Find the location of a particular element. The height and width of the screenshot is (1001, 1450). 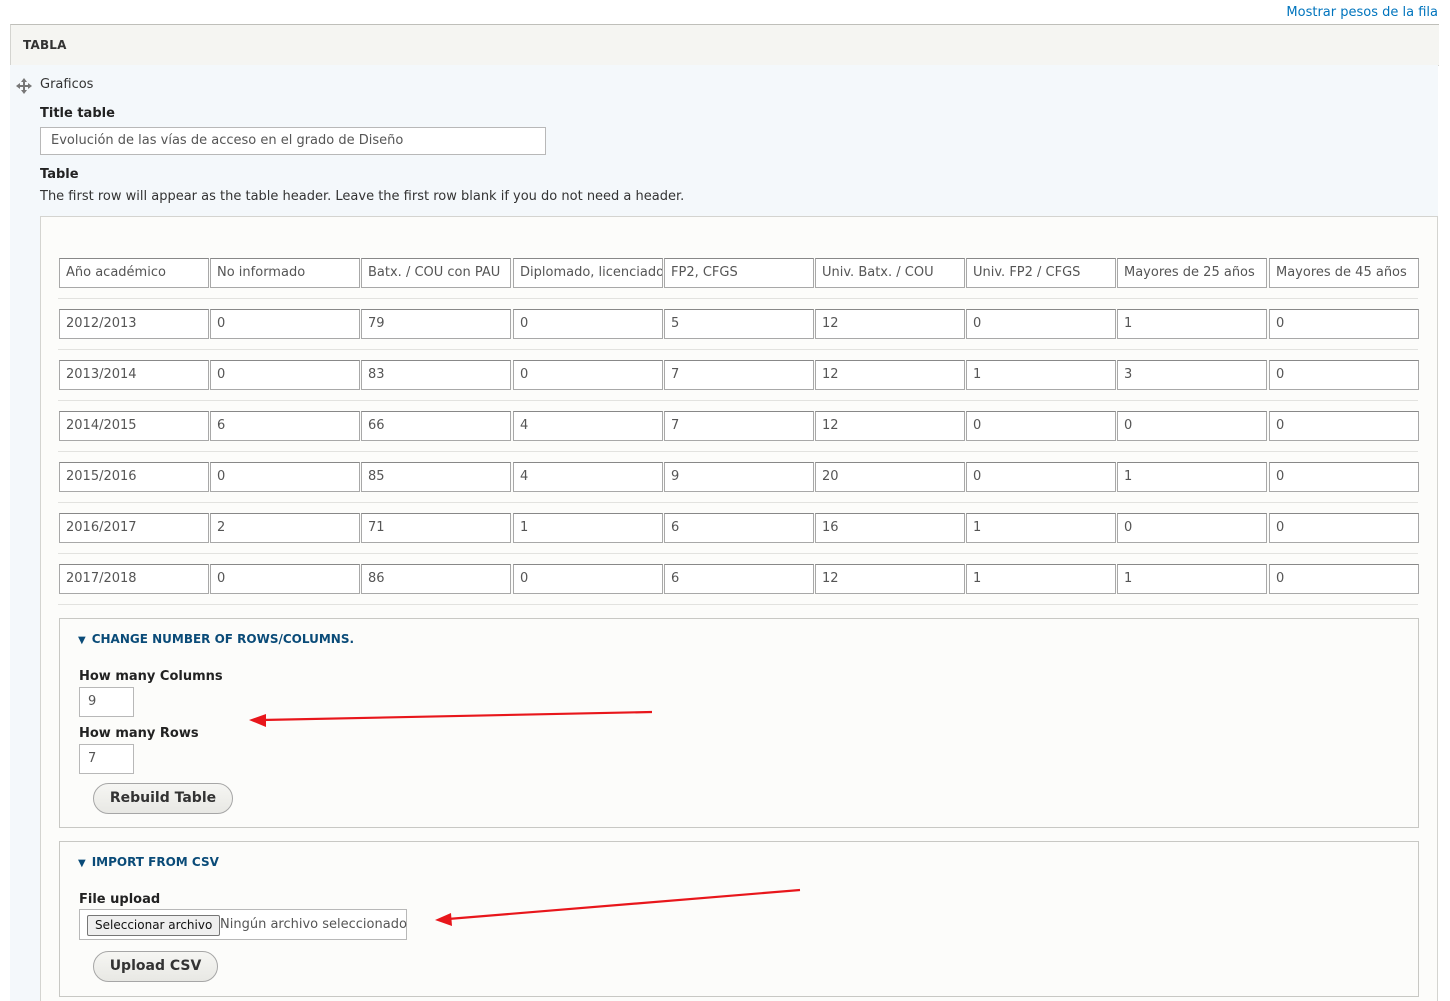

table-cell-input: 2015/2016 is located at coordinates (134, 477).